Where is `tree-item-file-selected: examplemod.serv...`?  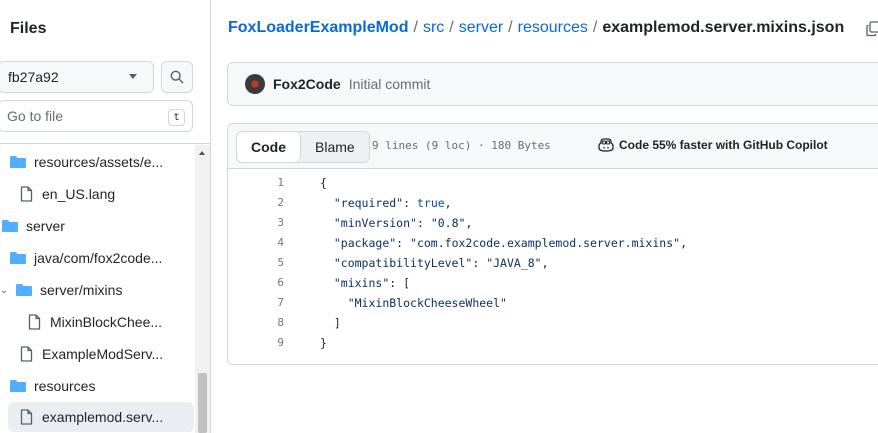 tree-item-file-selected: examplemod.serv... is located at coordinates (101, 417).